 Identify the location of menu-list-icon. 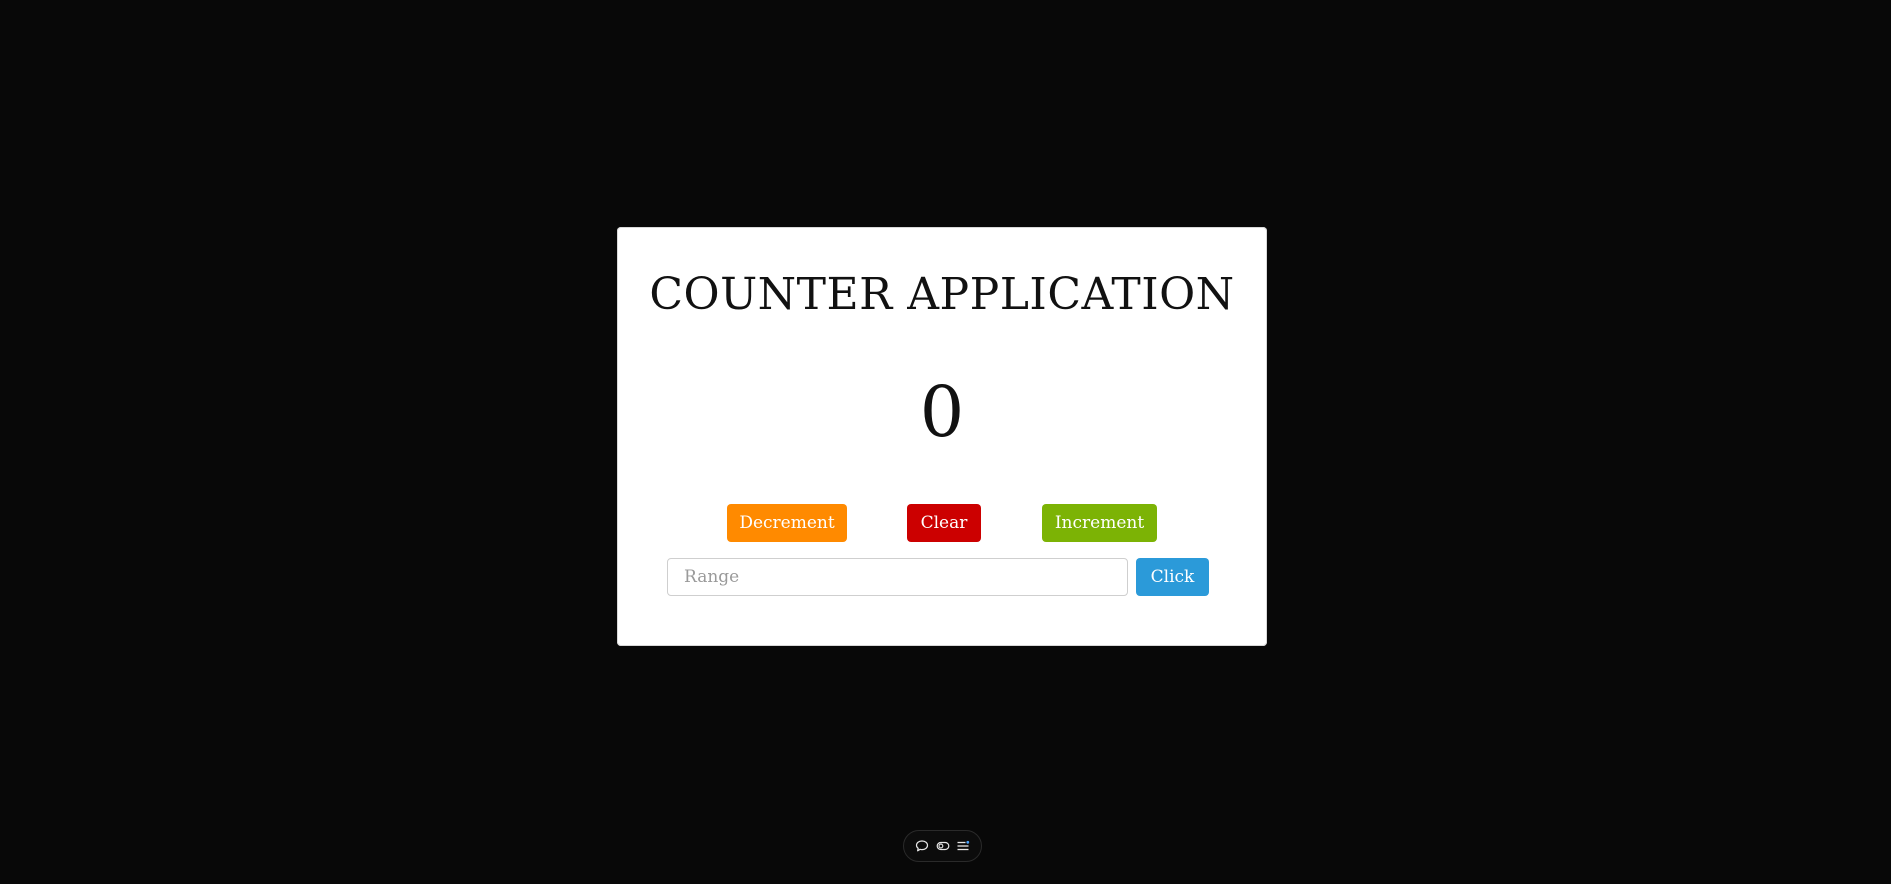
(963, 846).